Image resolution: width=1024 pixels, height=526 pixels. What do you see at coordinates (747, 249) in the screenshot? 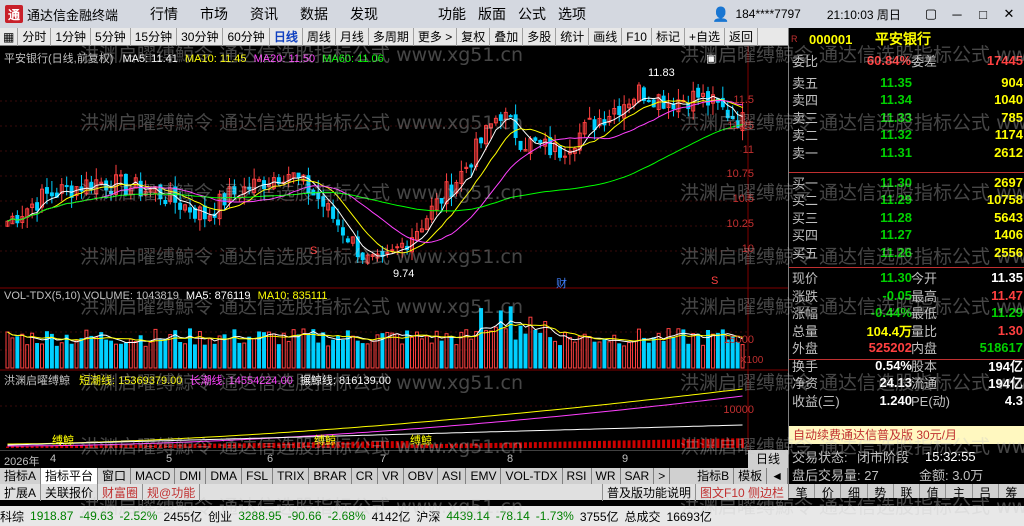
I see `y-tick-1000: 10` at bounding box center [747, 249].